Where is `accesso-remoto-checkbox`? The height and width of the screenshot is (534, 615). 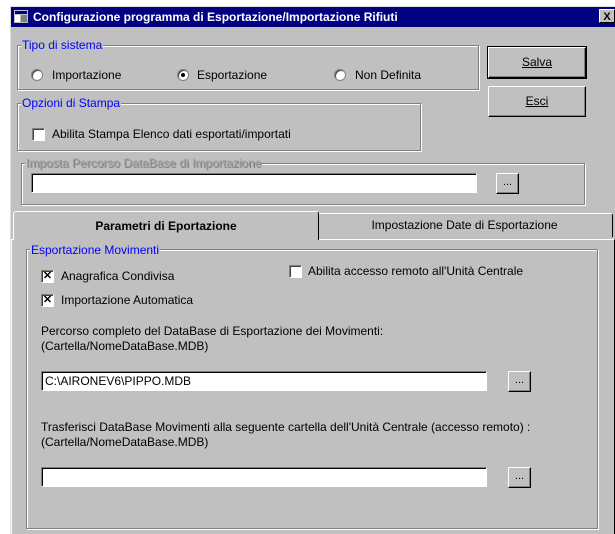 accesso-remoto-checkbox is located at coordinates (295, 271).